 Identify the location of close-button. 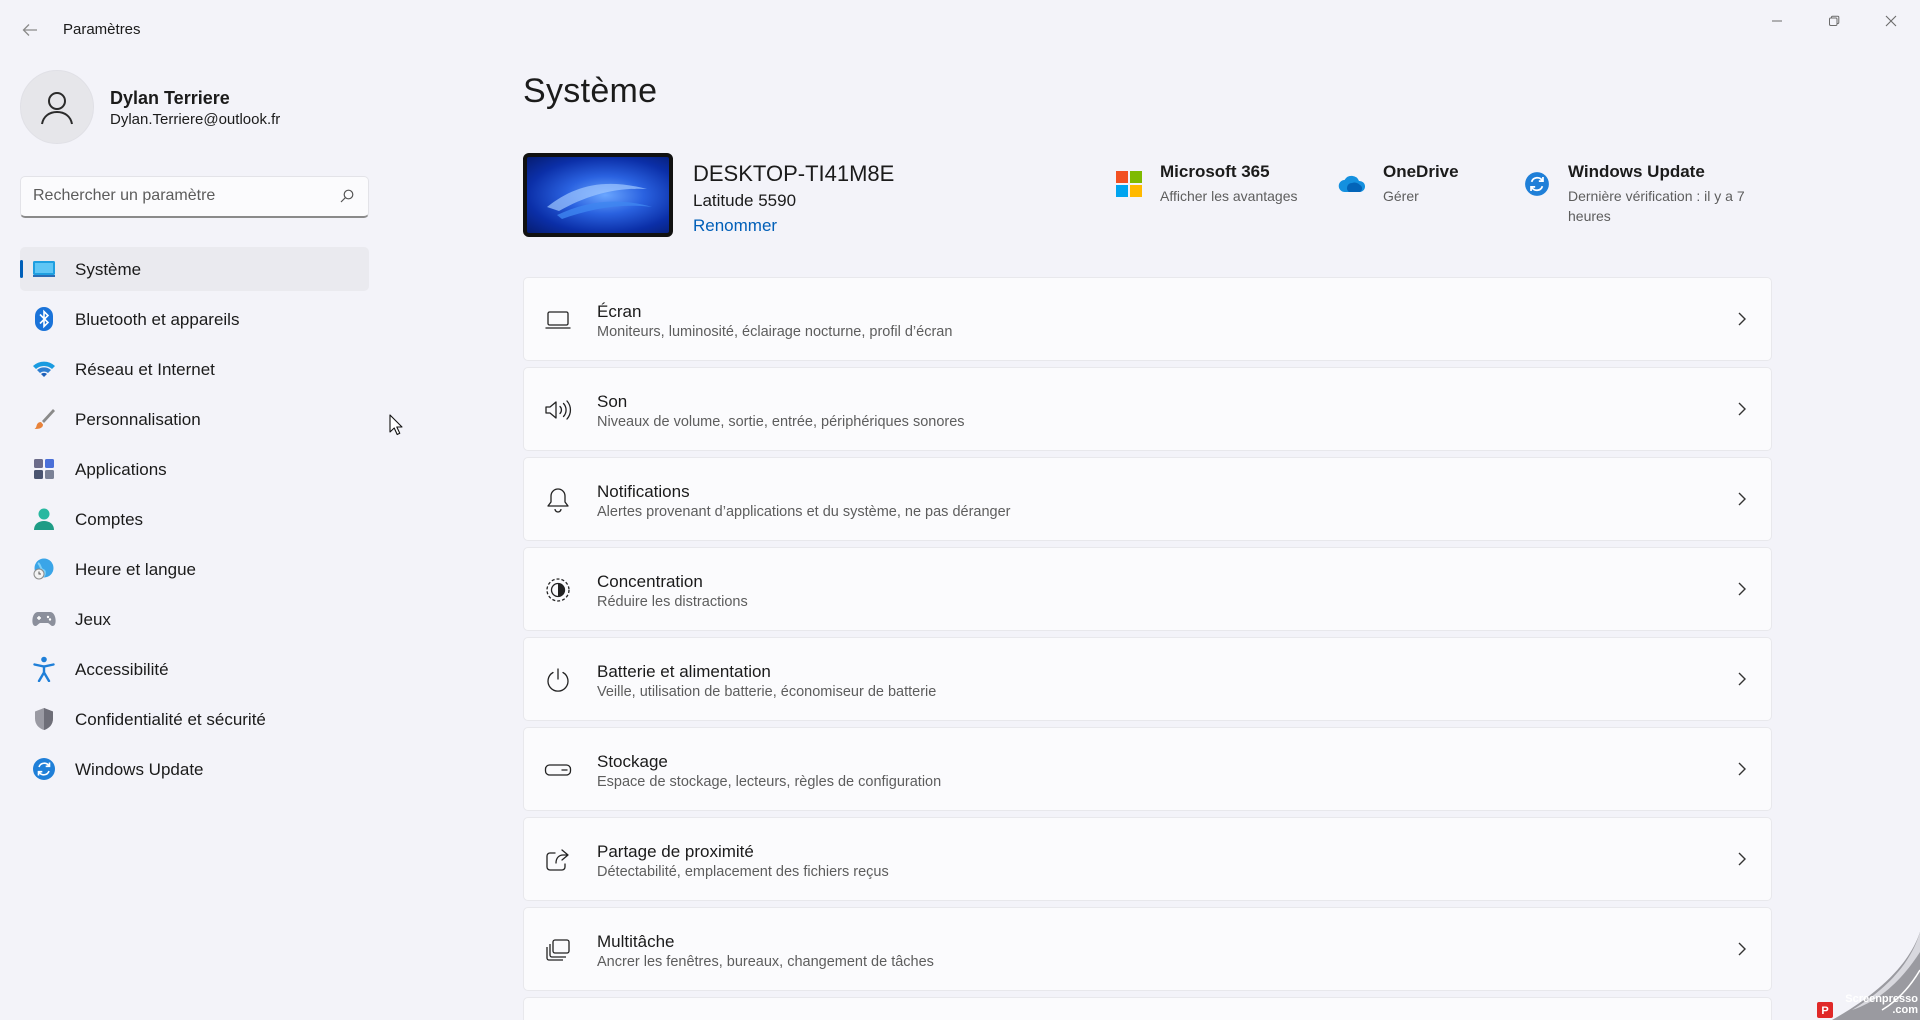
(1891, 21).